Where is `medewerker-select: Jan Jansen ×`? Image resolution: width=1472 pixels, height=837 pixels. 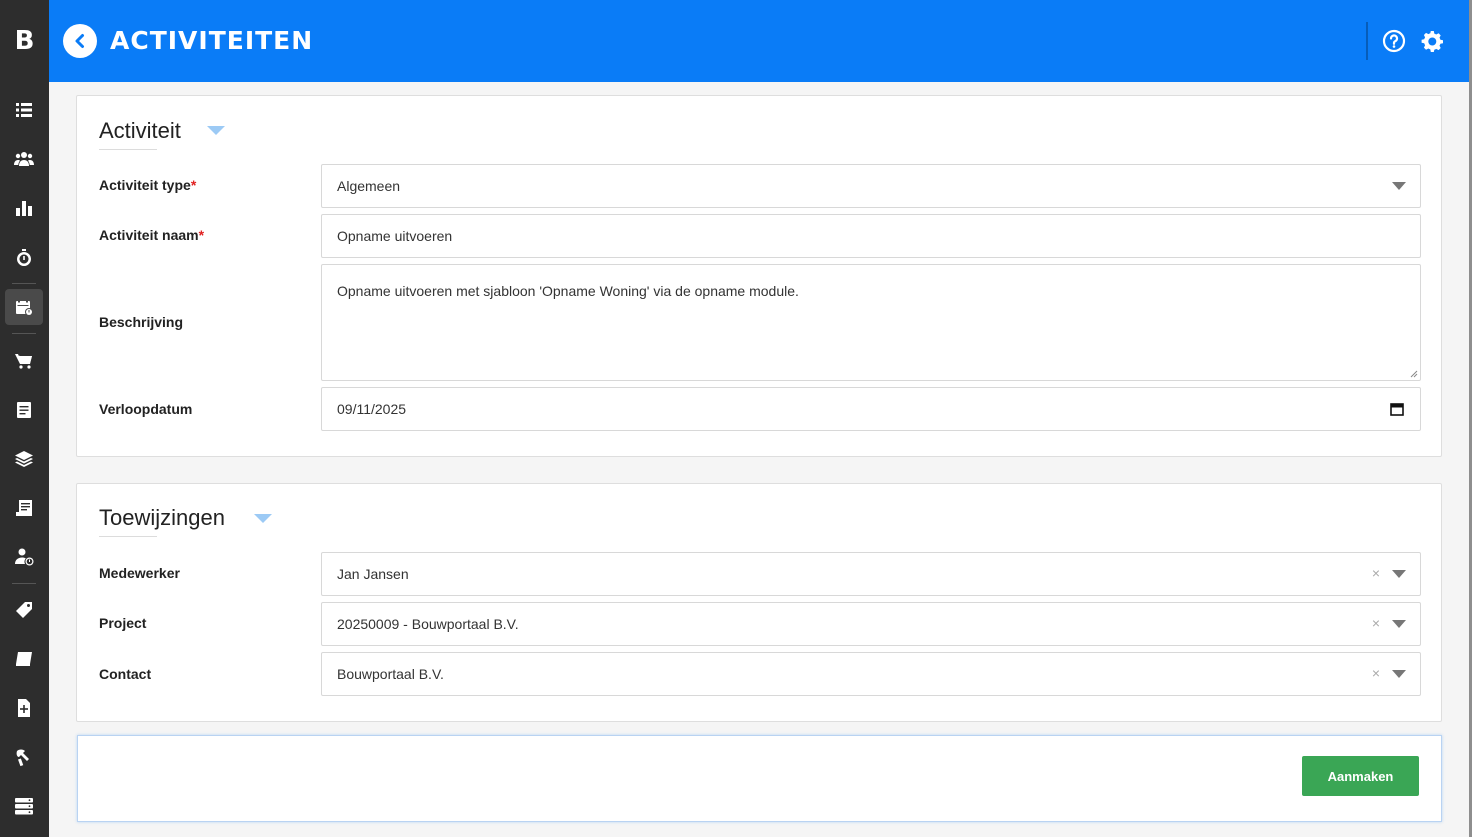
medewerker-select: Jan Jansen × is located at coordinates (871, 574).